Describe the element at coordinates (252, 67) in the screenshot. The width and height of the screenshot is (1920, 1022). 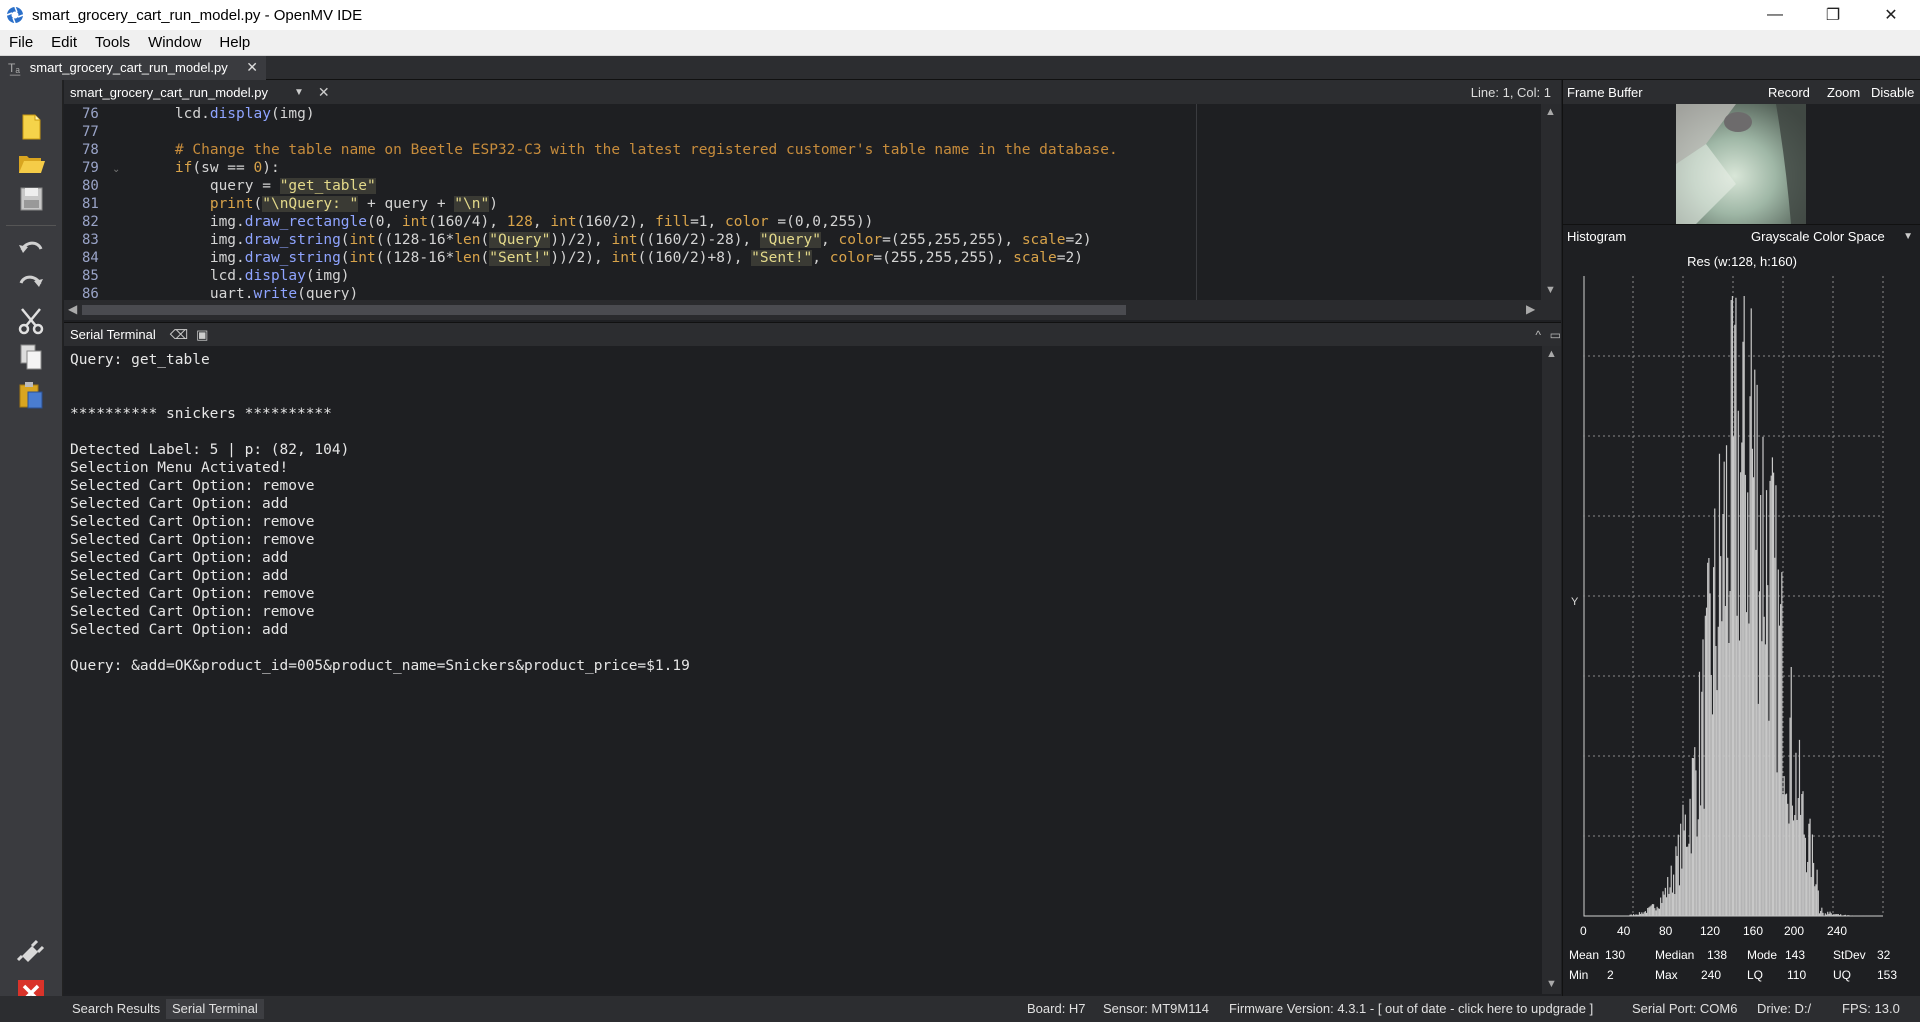
I see `close-tab-icon: ✕` at that location.